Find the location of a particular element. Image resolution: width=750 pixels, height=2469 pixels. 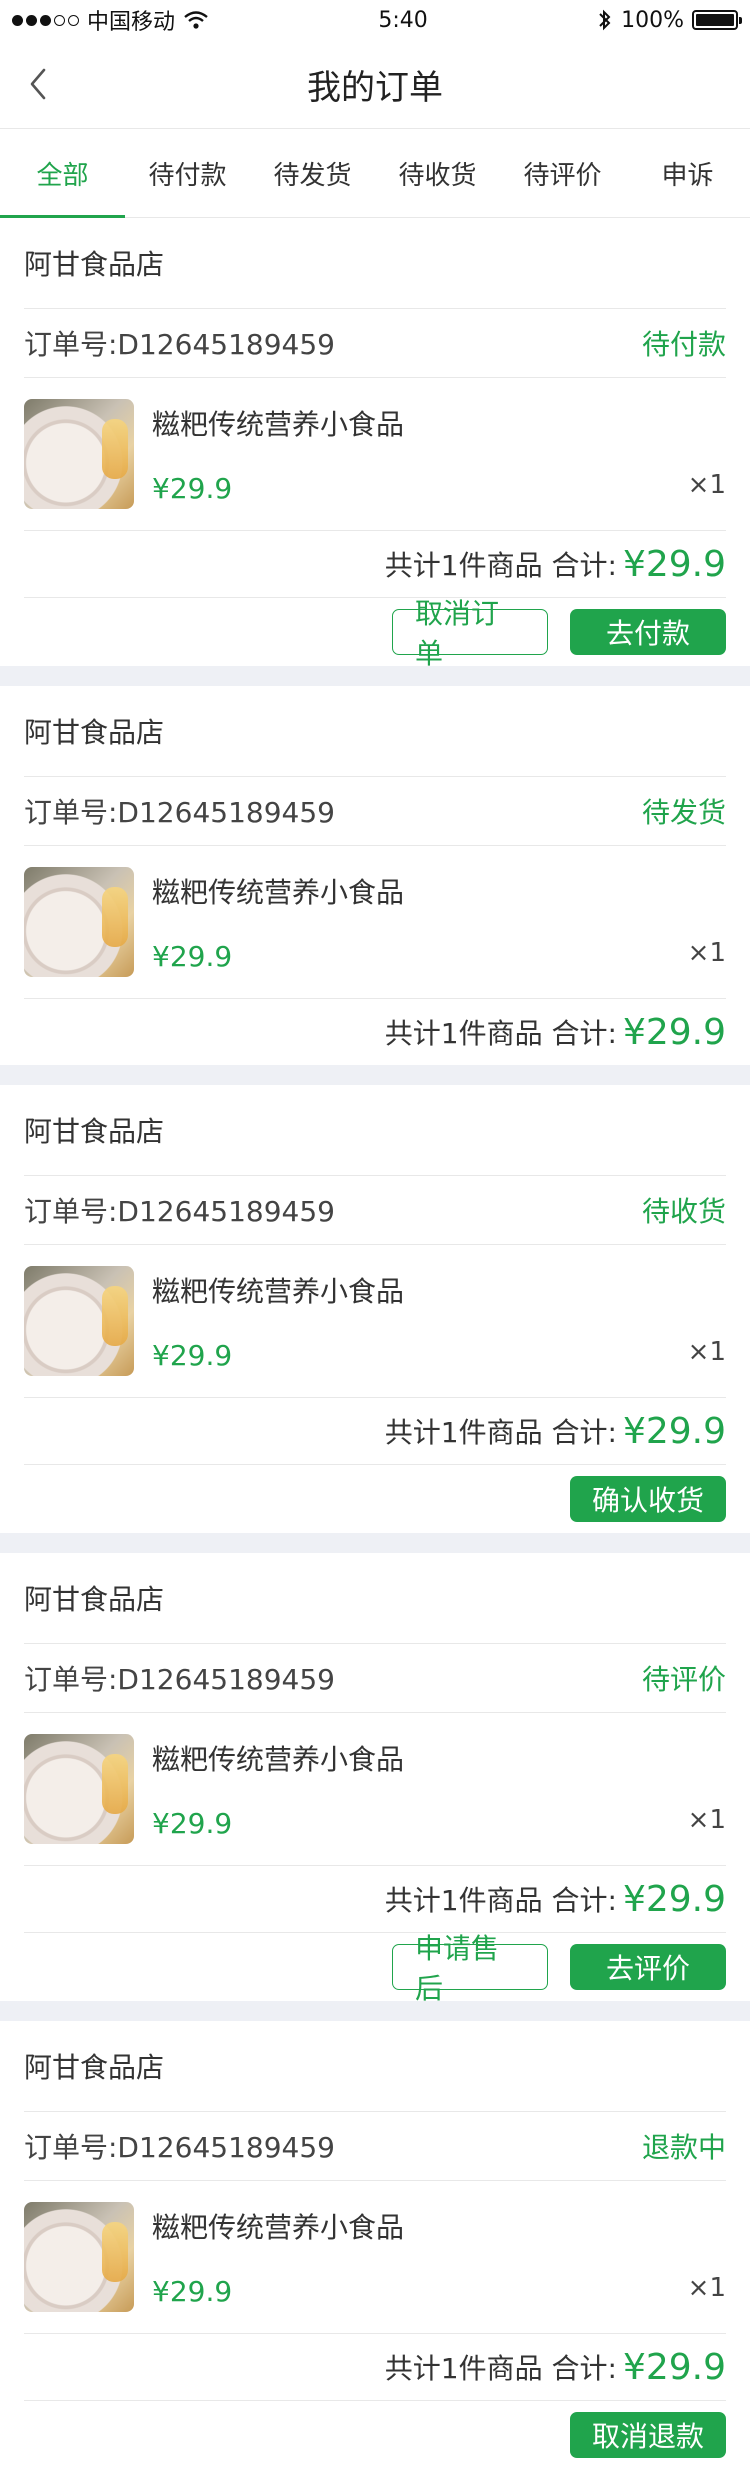

order-actions: 取消退款 is located at coordinates (375, 2434).